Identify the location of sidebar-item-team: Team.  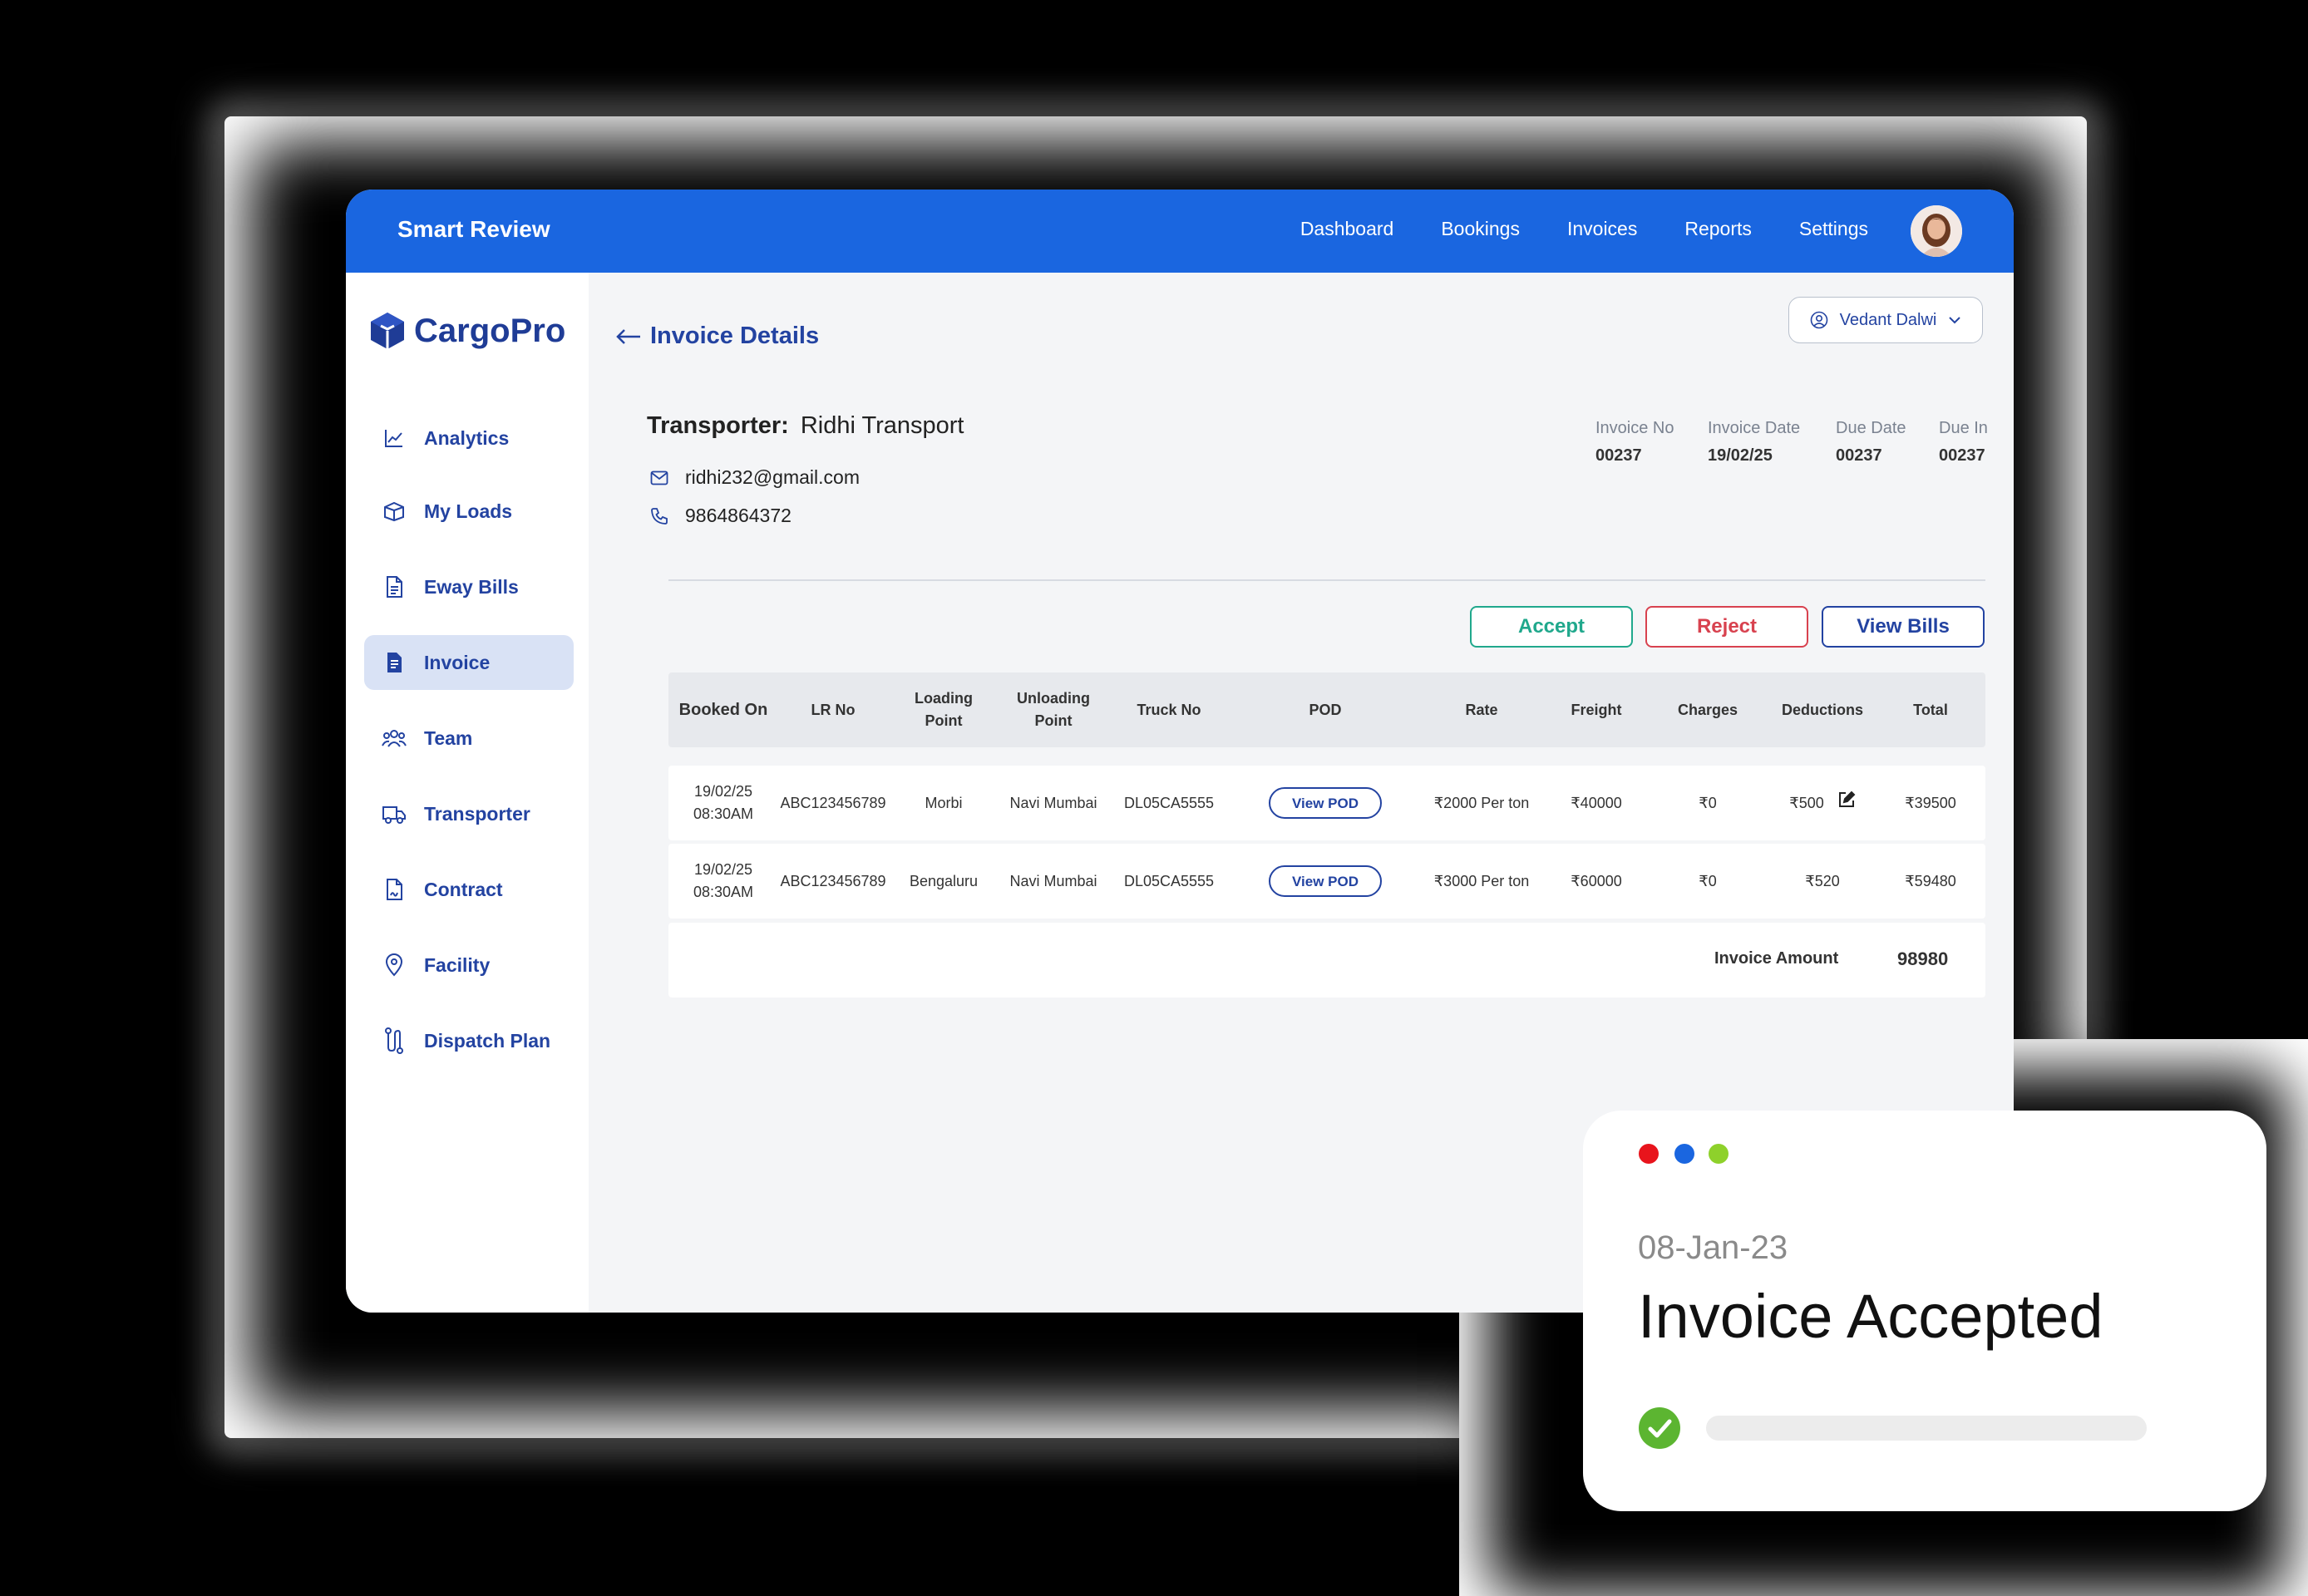
(469, 738).